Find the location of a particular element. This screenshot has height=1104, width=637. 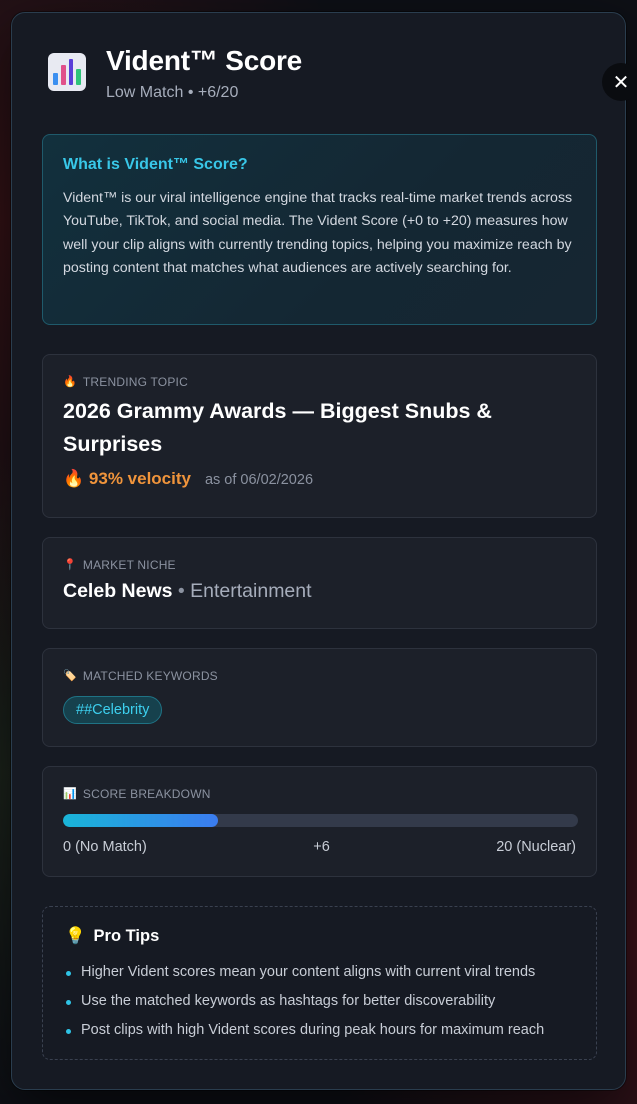

trending-label: TRENDING TOPIC is located at coordinates (135, 382).